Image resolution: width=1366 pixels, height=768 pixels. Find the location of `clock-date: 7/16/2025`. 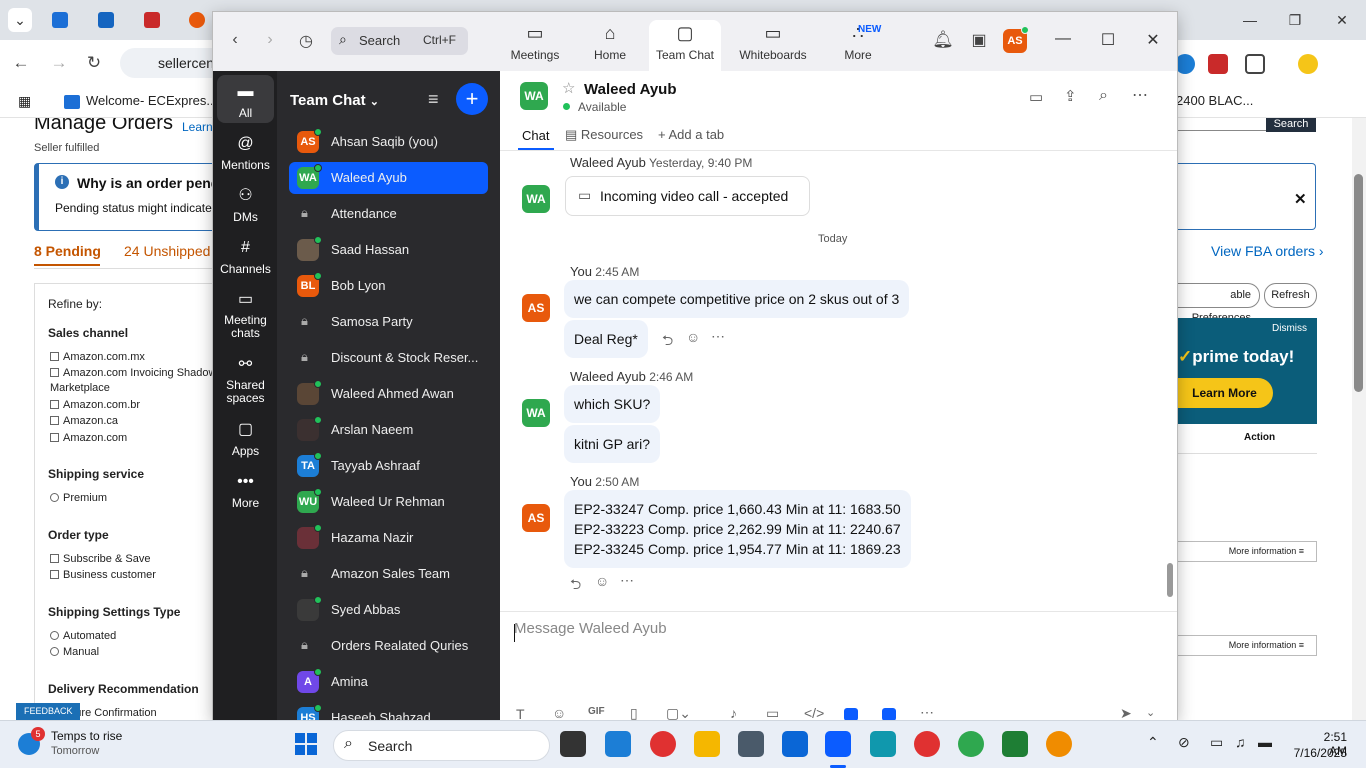

clock-date: 7/16/2025 is located at coordinates (1318, 753).